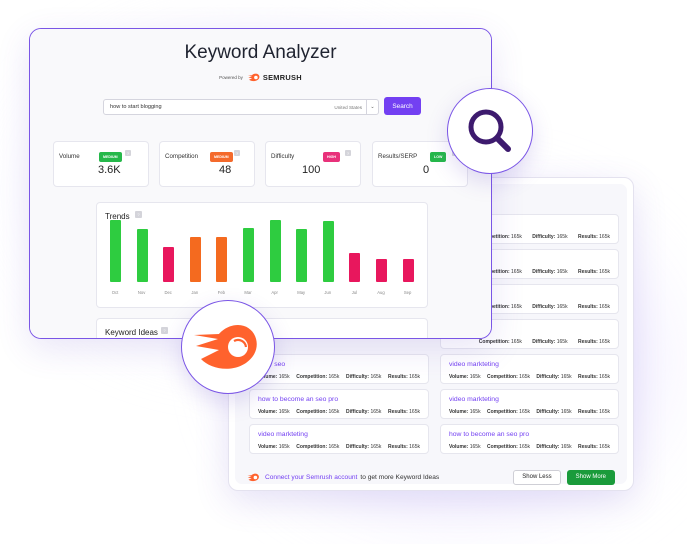 The width and height of the screenshot is (687, 544). I want to click on month-label: May, so click(301, 292).